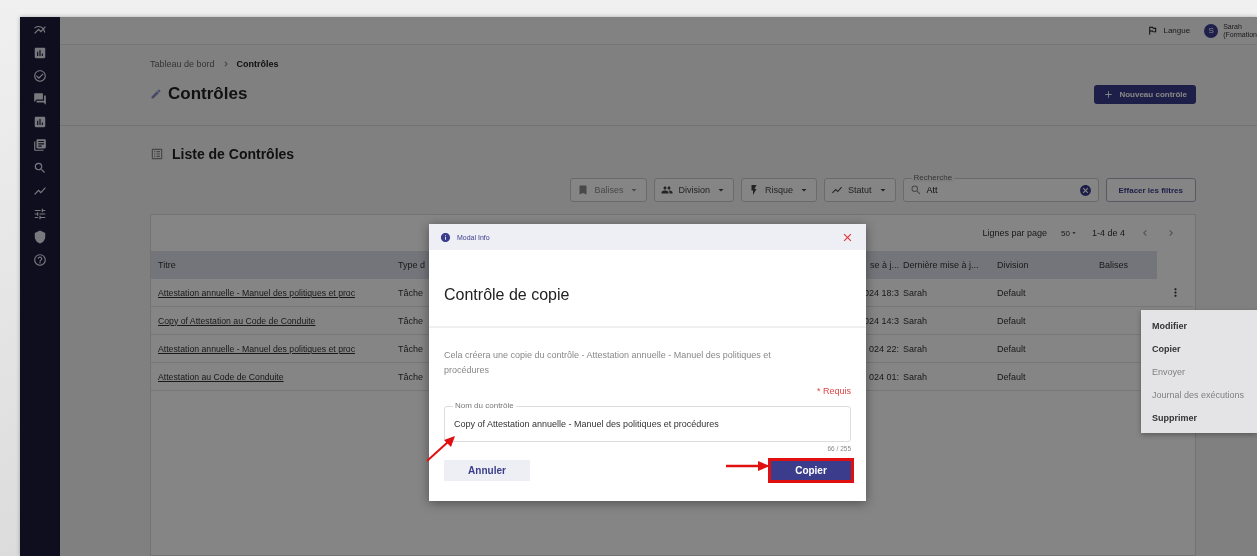 This screenshot has height=556, width=1257. What do you see at coordinates (1204, 417) in the screenshot?
I see `menu-item: Supprimer` at bounding box center [1204, 417].